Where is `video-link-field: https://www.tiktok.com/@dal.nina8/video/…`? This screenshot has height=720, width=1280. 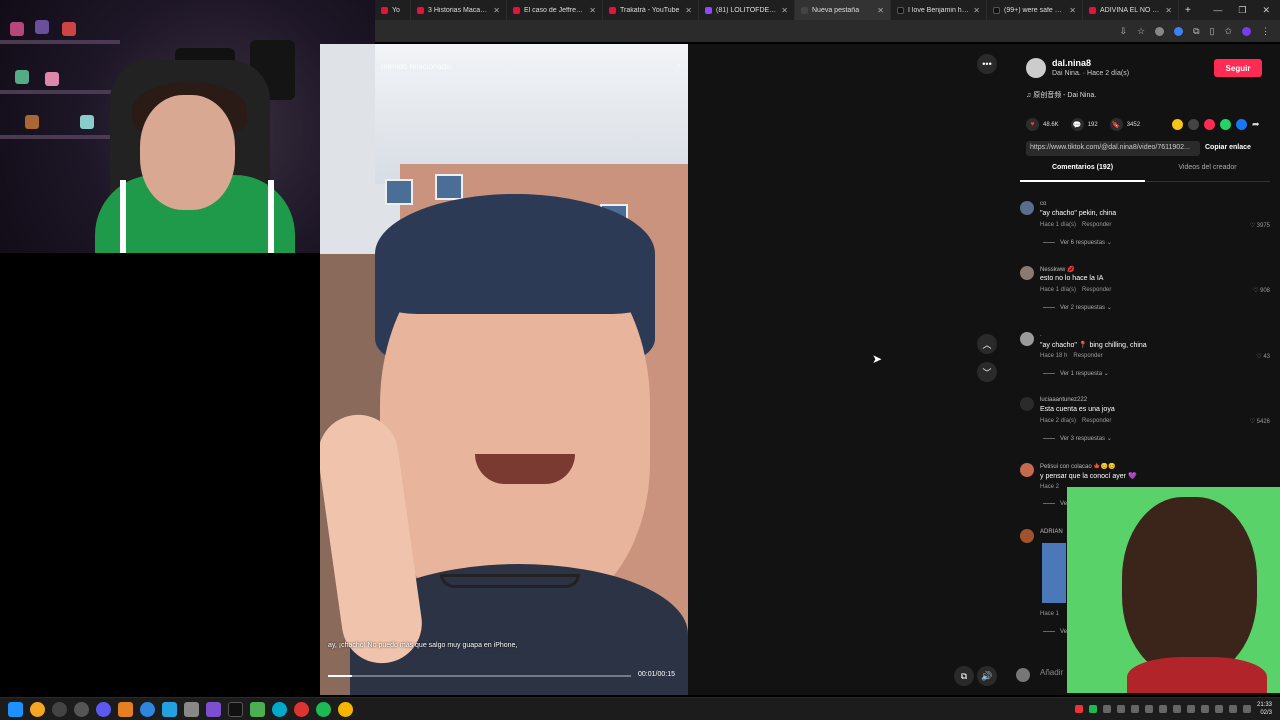
video-link-field: https://www.tiktok.com/@dal.nina8/video/… is located at coordinates (1113, 148).